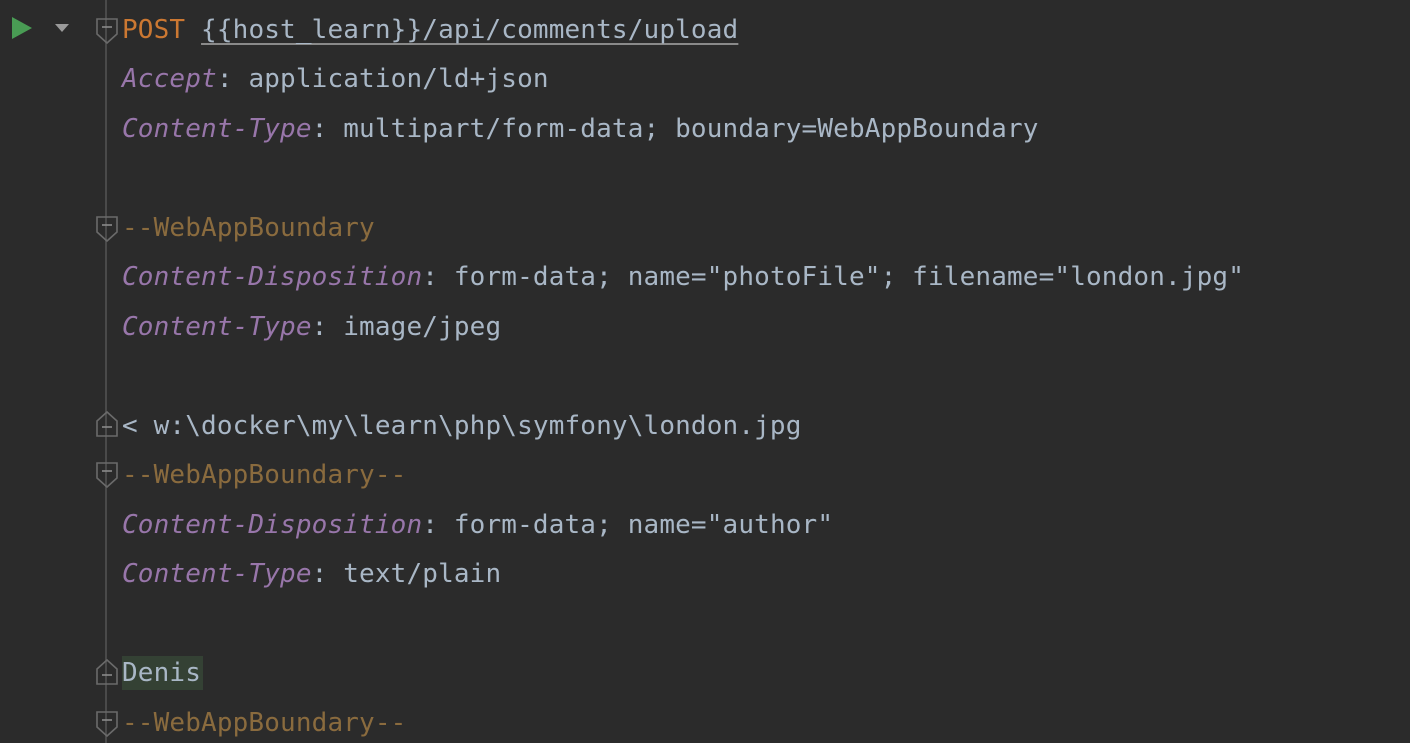  I want to click on http-method: POST, so click(154, 30).